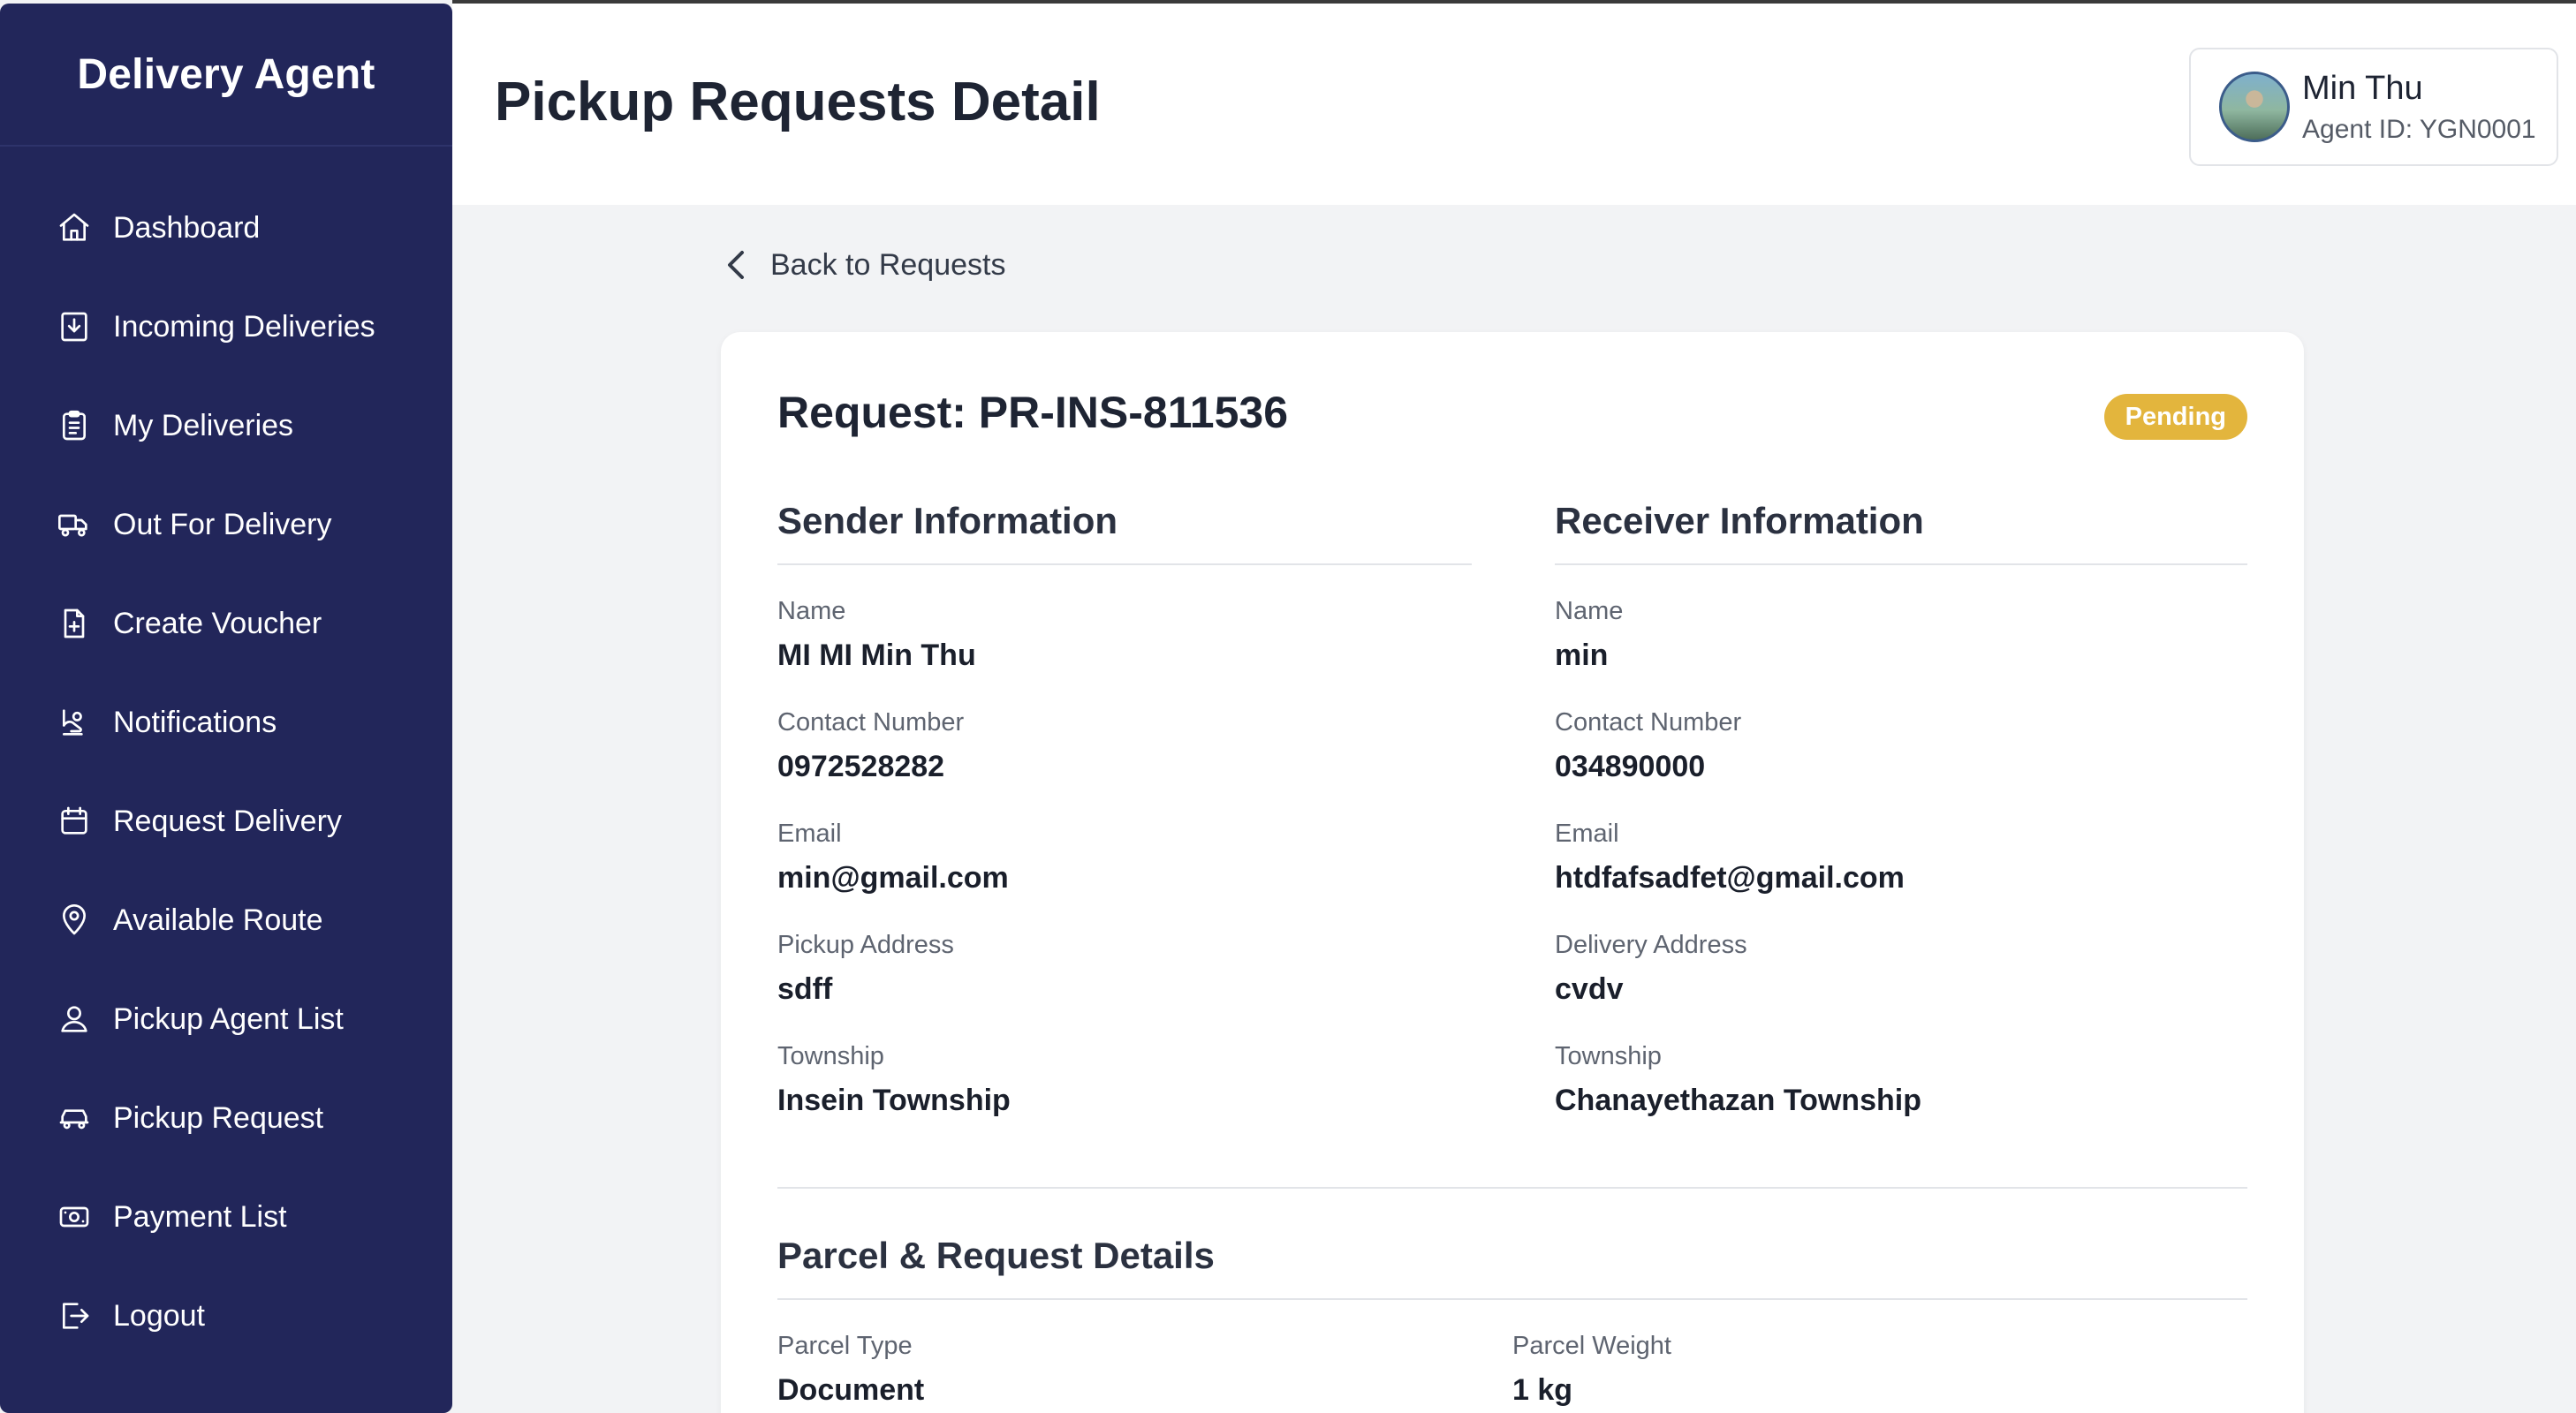  What do you see at coordinates (74, 1316) in the screenshot?
I see `logout-icon` at bounding box center [74, 1316].